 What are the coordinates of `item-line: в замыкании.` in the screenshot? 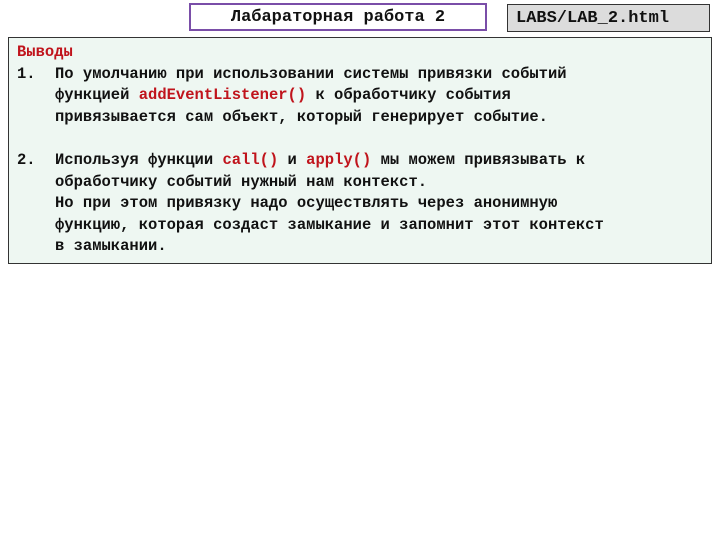 It's located at (111, 246).